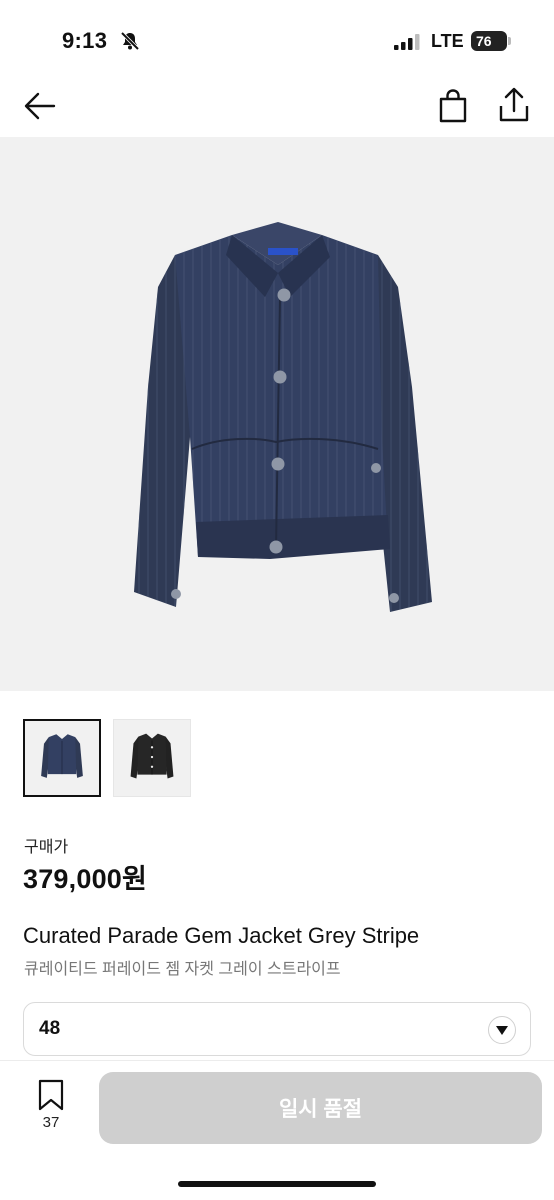 The width and height of the screenshot is (554, 1200). What do you see at coordinates (50, 1028) in the screenshot?
I see `size-selected-value: 48` at bounding box center [50, 1028].